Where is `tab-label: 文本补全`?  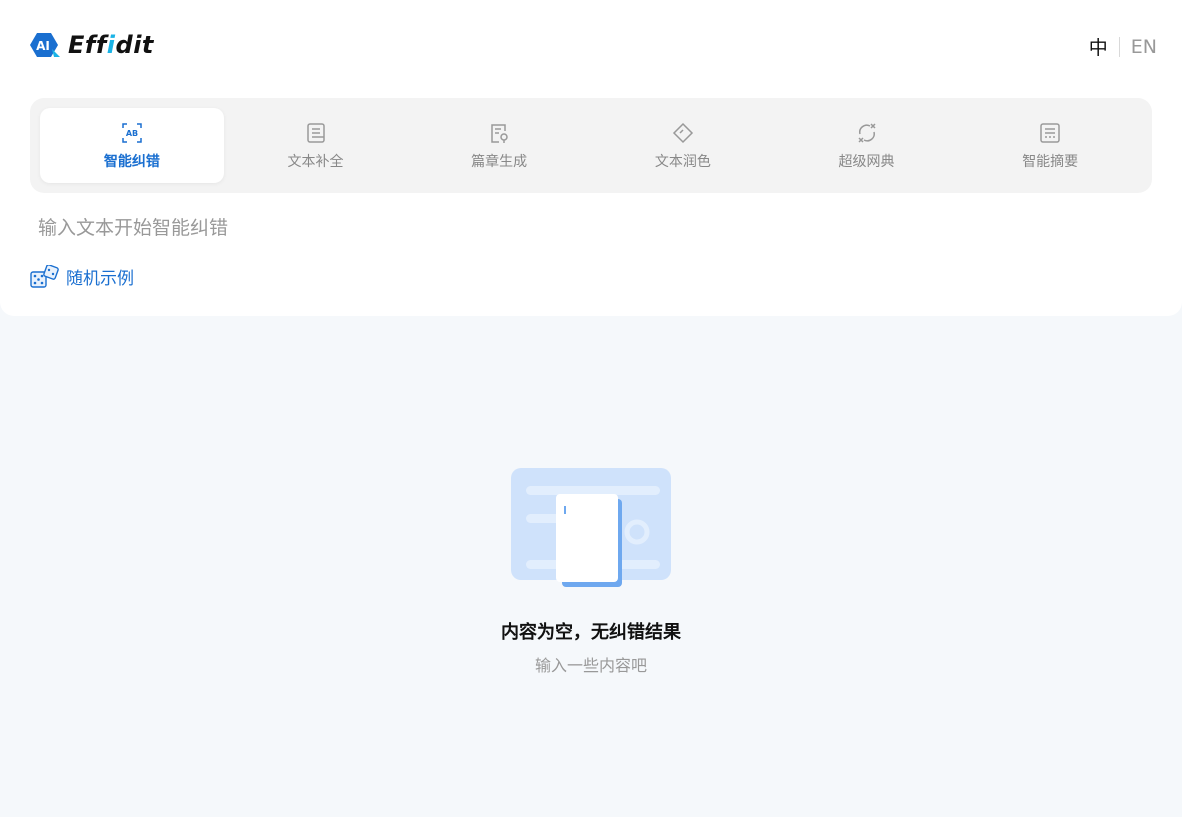 tab-label: 文本补全 is located at coordinates (315, 161).